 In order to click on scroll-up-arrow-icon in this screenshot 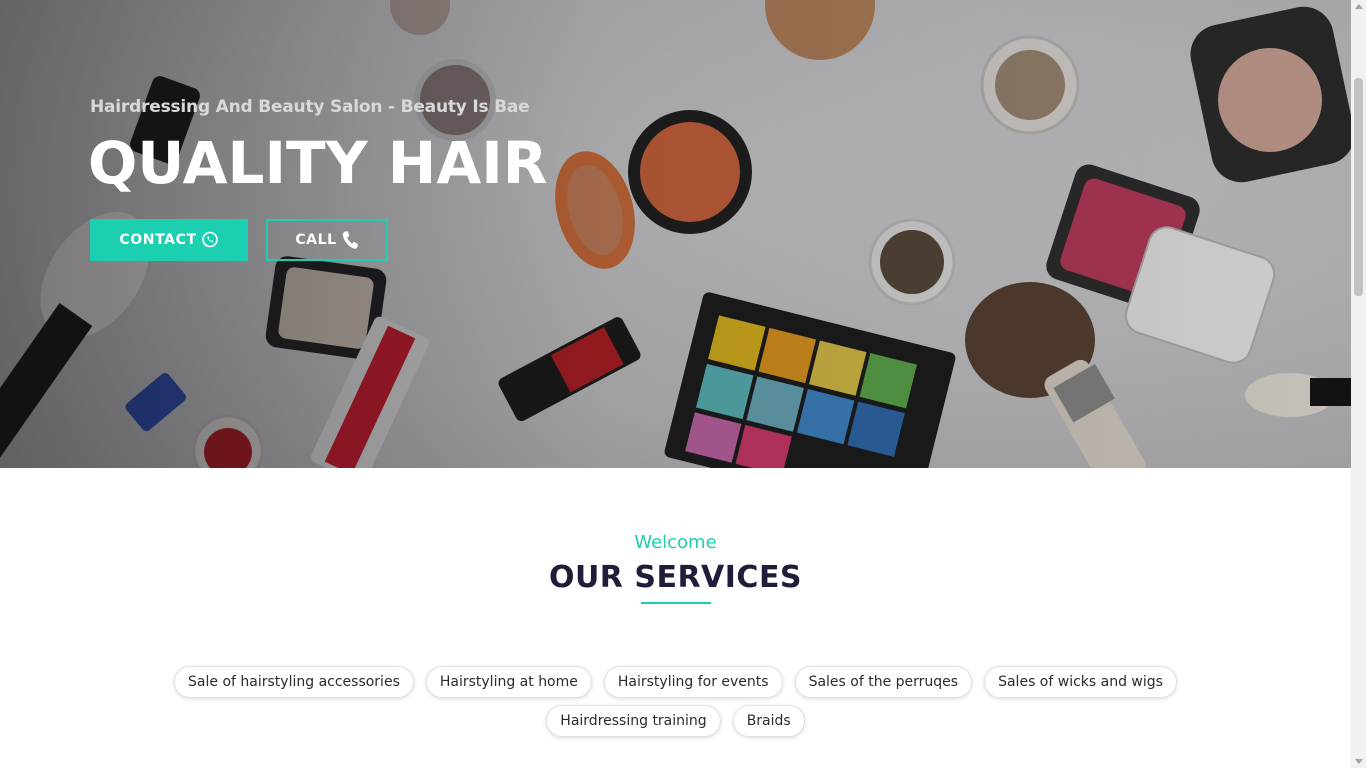, I will do `click(1359, 6)`.